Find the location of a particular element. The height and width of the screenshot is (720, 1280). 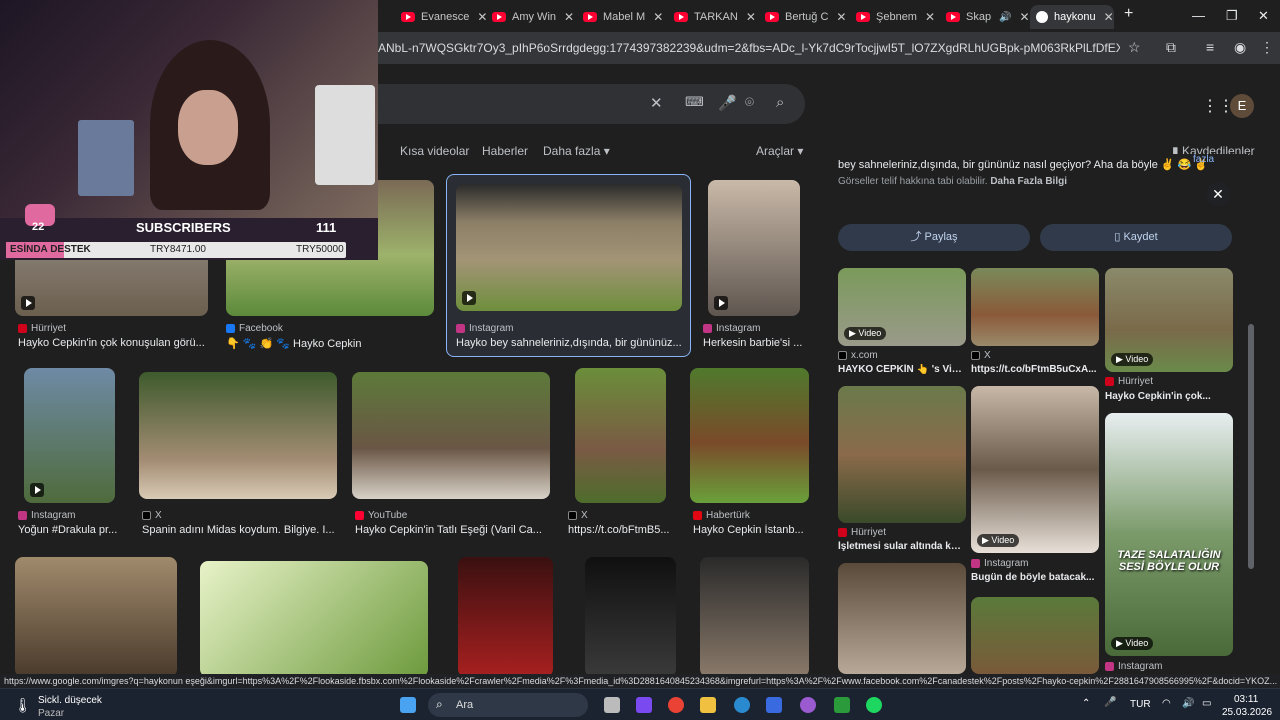

chevron-up-icon: ⌃ is located at coordinates (1086, 703).